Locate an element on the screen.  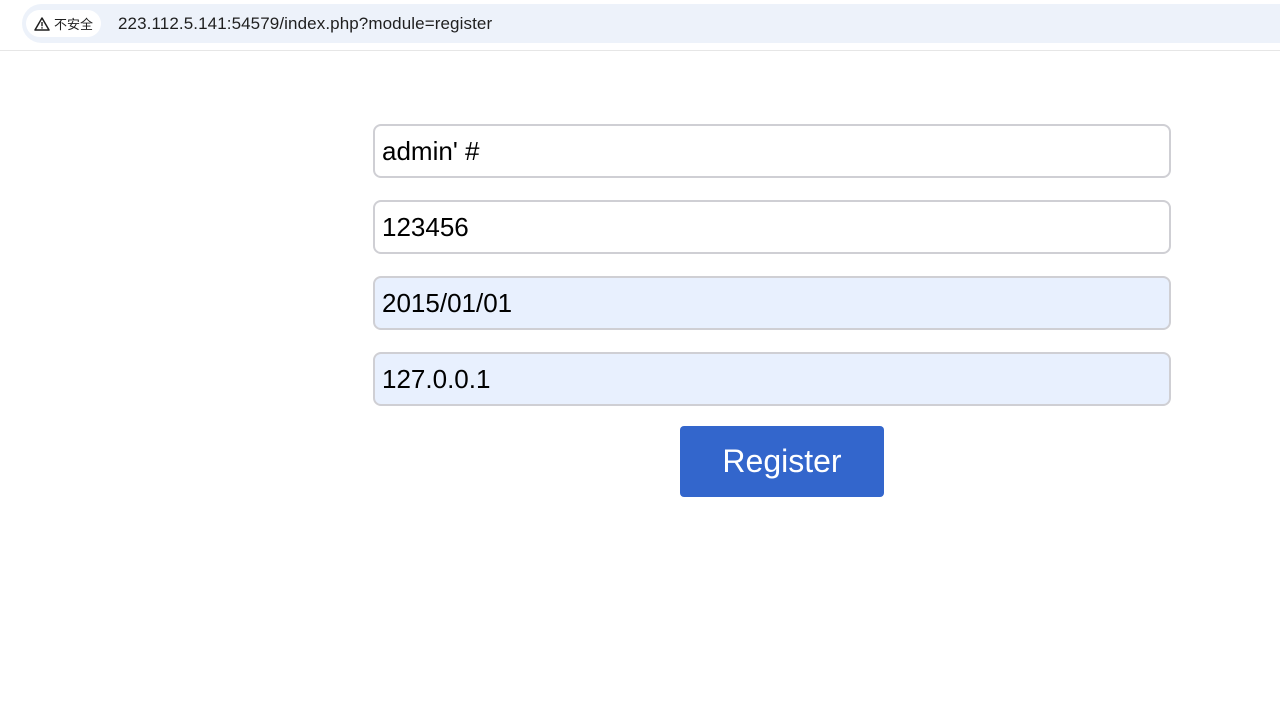
ip-address-field is located at coordinates (772, 379).